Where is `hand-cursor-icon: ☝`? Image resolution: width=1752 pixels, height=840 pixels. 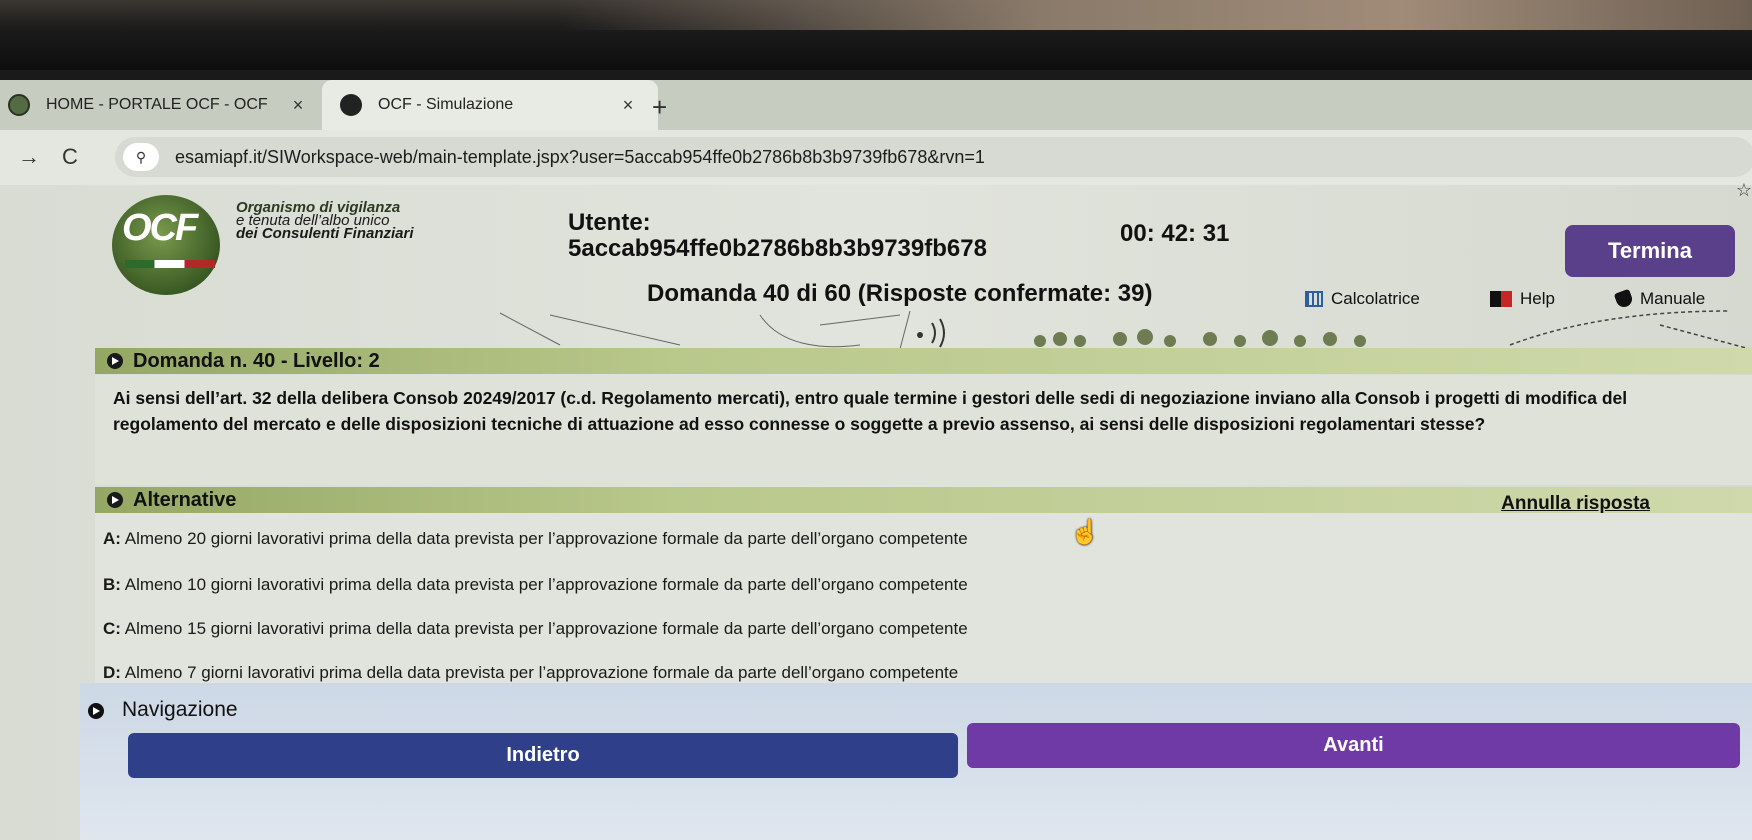
hand-cursor-icon: ☝ is located at coordinates (1085, 532).